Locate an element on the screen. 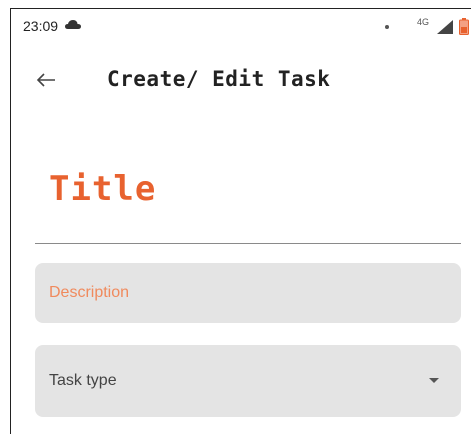 The image size is (471, 434). back-button is located at coordinates (46, 80).